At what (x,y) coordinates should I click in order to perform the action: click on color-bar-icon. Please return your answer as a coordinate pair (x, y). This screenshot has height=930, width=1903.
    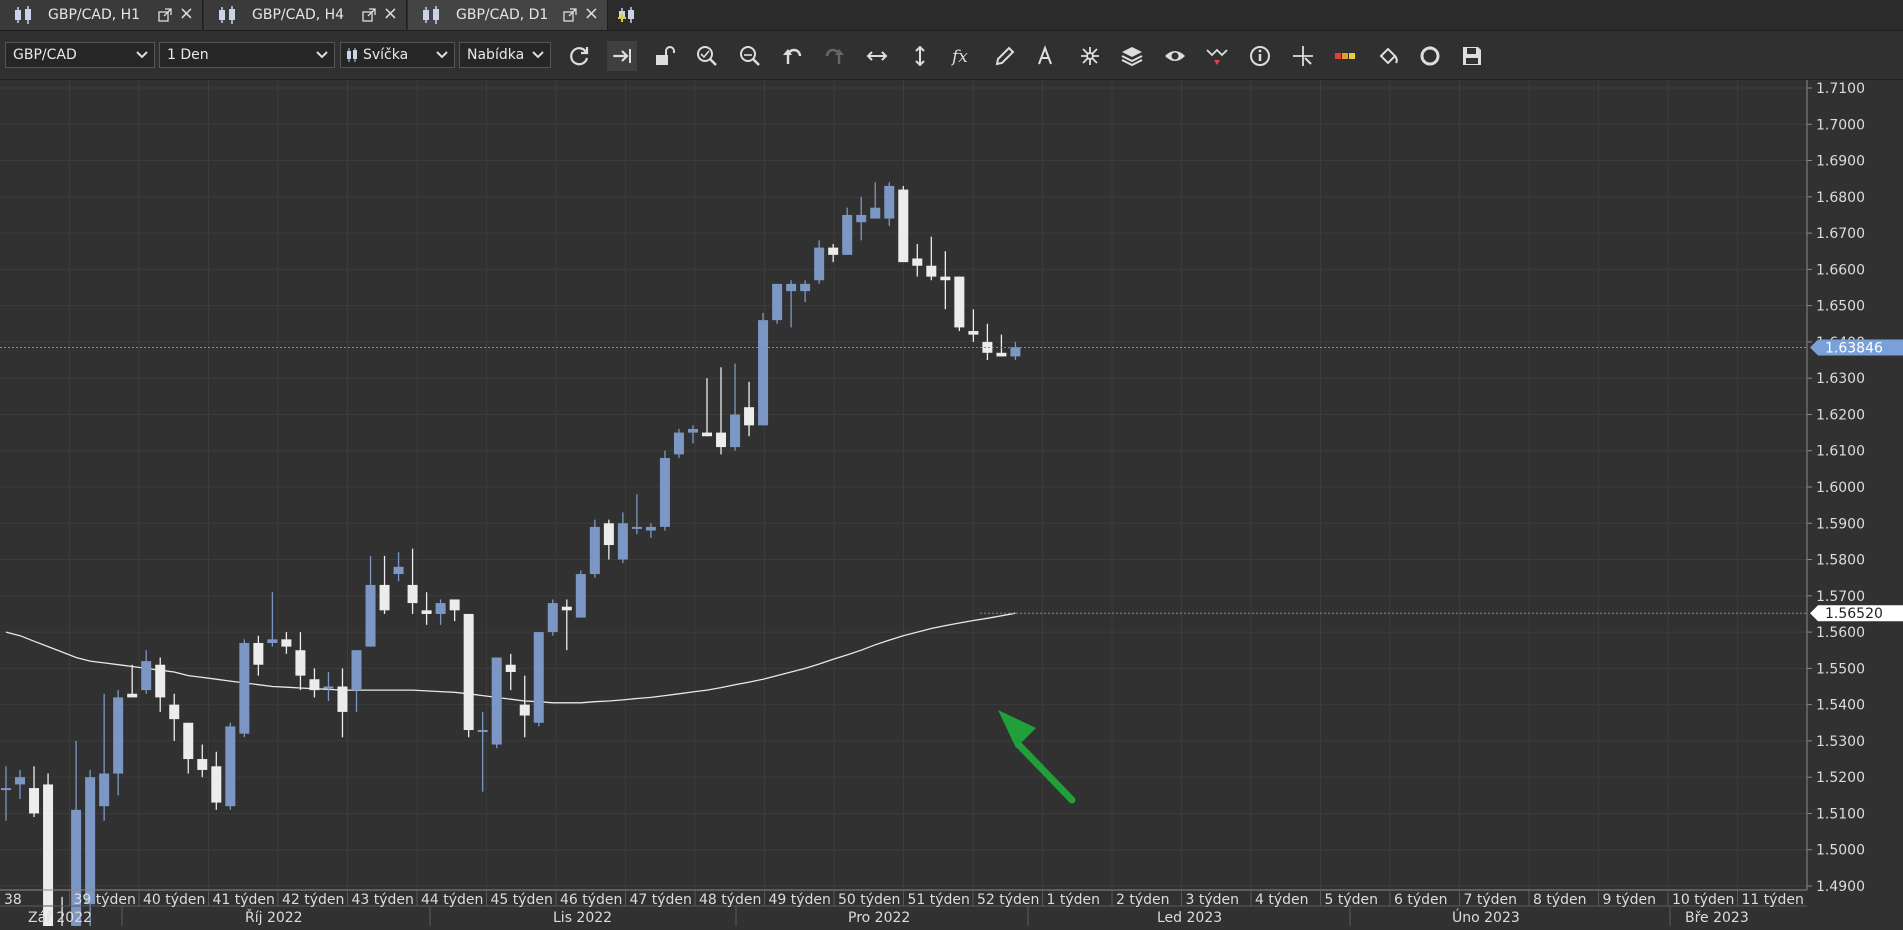
    Looking at the image, I should click on (1345, 56).